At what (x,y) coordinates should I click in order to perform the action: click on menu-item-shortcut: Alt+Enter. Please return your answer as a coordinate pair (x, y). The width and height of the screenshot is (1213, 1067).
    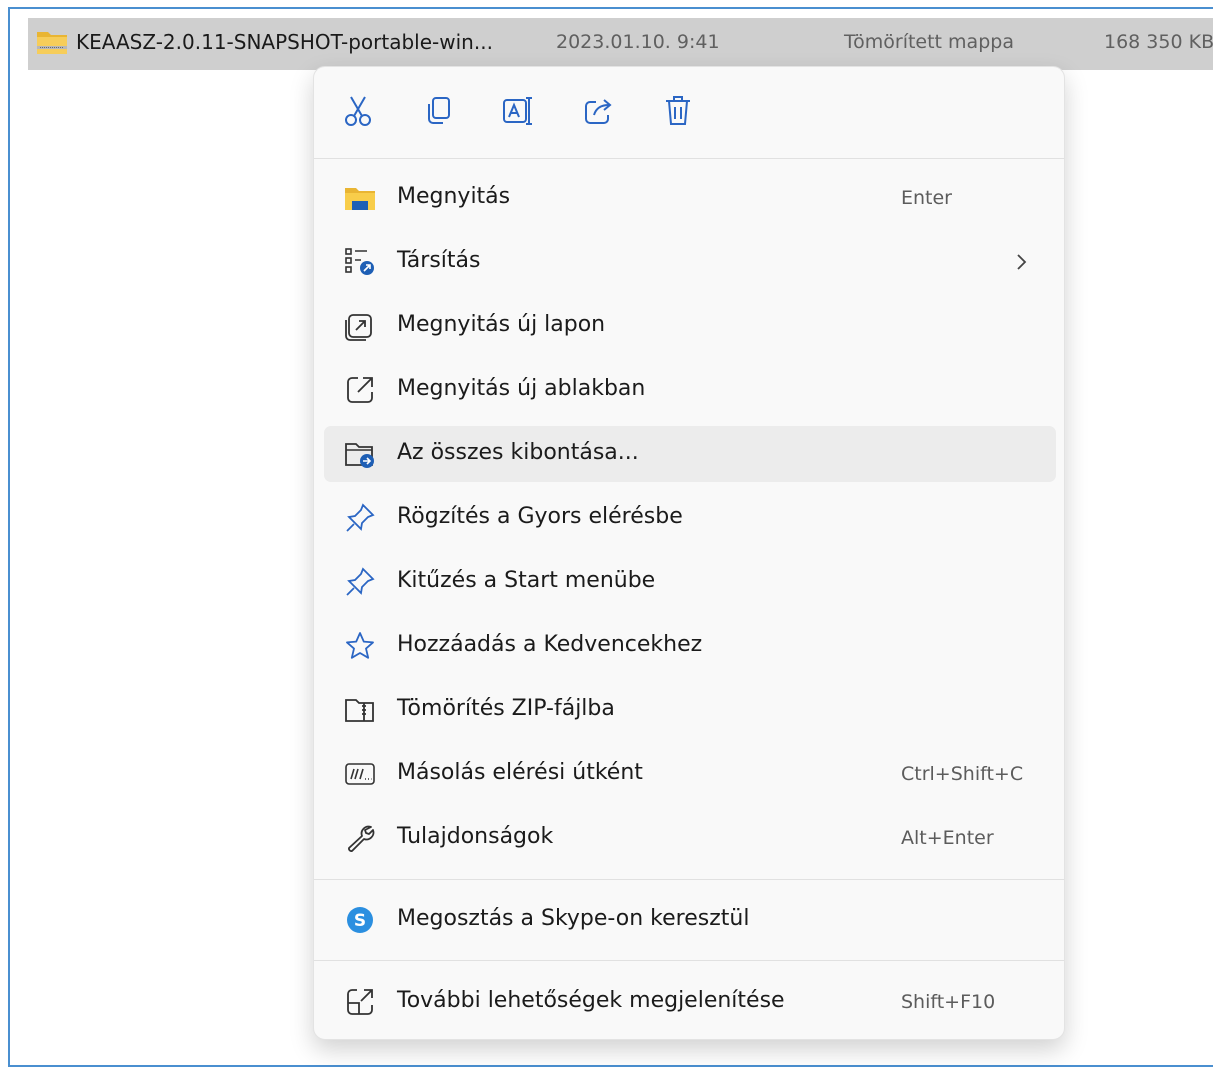
    Looking at the image, I should click on (947, 838).